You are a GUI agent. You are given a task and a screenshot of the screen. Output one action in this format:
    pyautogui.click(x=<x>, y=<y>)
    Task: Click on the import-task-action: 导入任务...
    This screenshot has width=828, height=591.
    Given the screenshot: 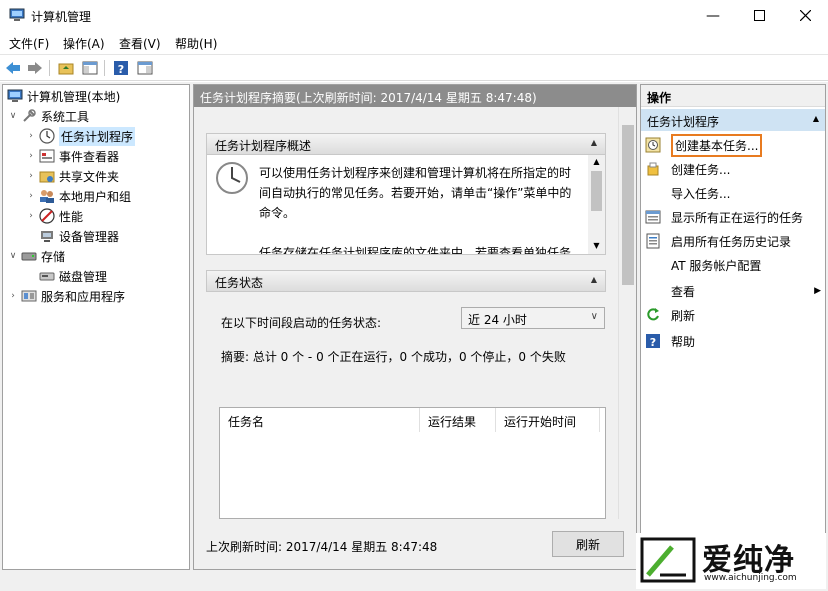 What is the action you would take?
    pyautogui.click(x=700, y=193)
    